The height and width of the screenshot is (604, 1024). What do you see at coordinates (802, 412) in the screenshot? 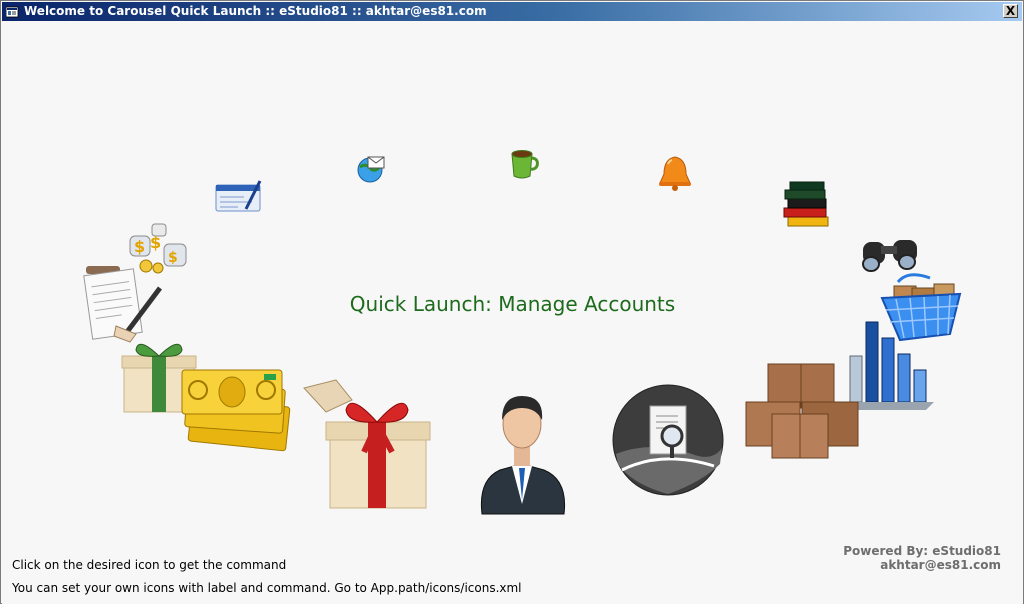
I see `cardboard-boxes-icon` at bounding box center [802, 412].